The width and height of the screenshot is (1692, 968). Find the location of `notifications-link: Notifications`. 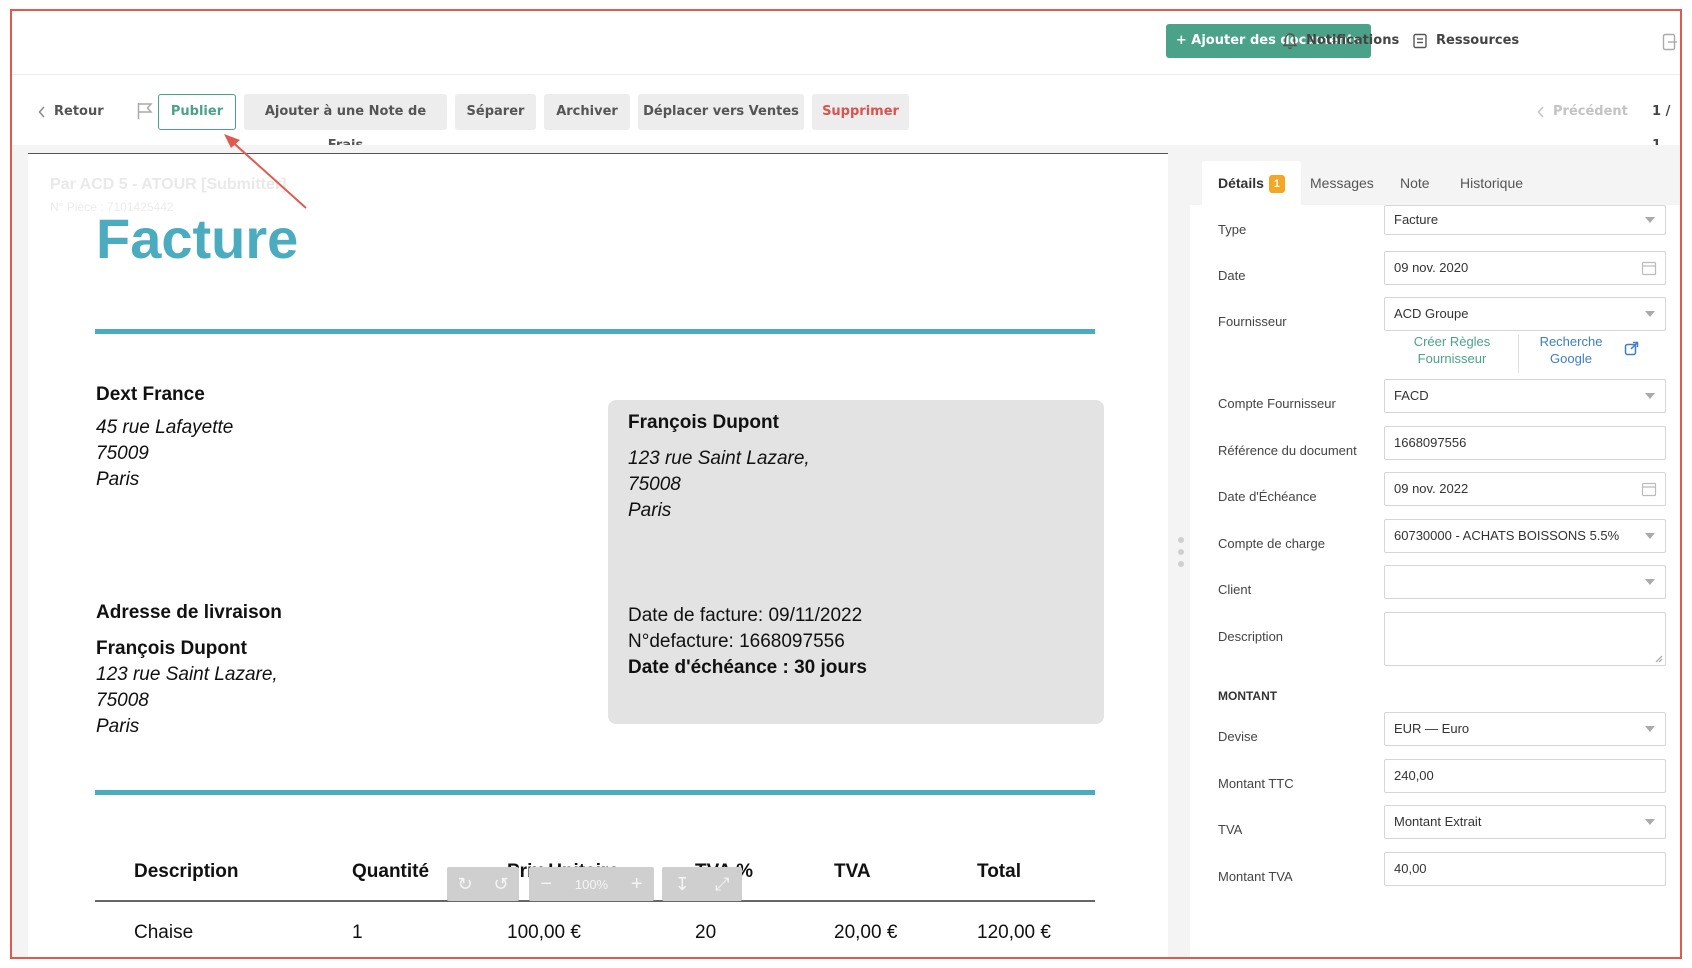

notifications-link: Notifications is located at coordinates (1340, 41).